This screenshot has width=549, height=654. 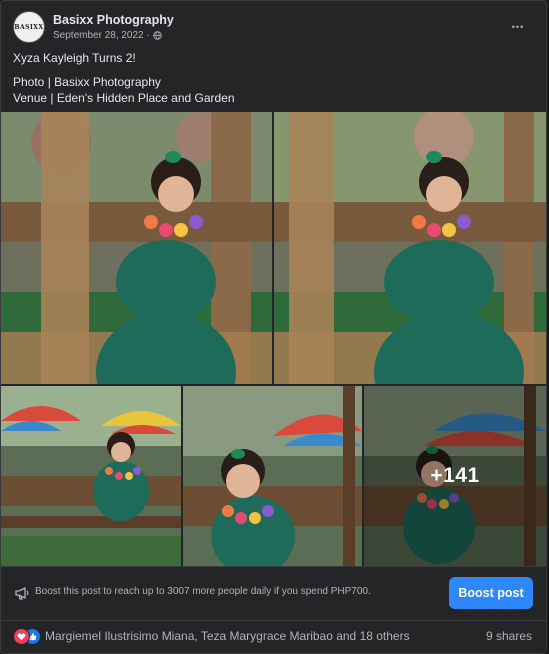 What do you see at coordinates (21, 636) in the screenshot?
I see `love-icon` at bounding box center [21, 636].